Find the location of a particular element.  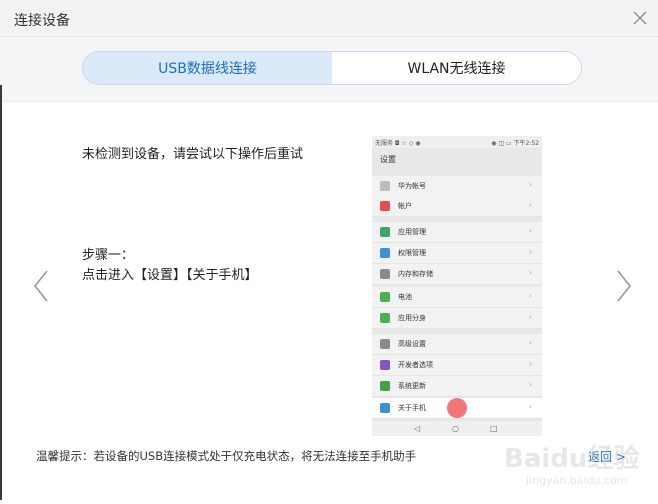

watermark-url: jingyan.baidu.com is located at coordinates (577, 480).